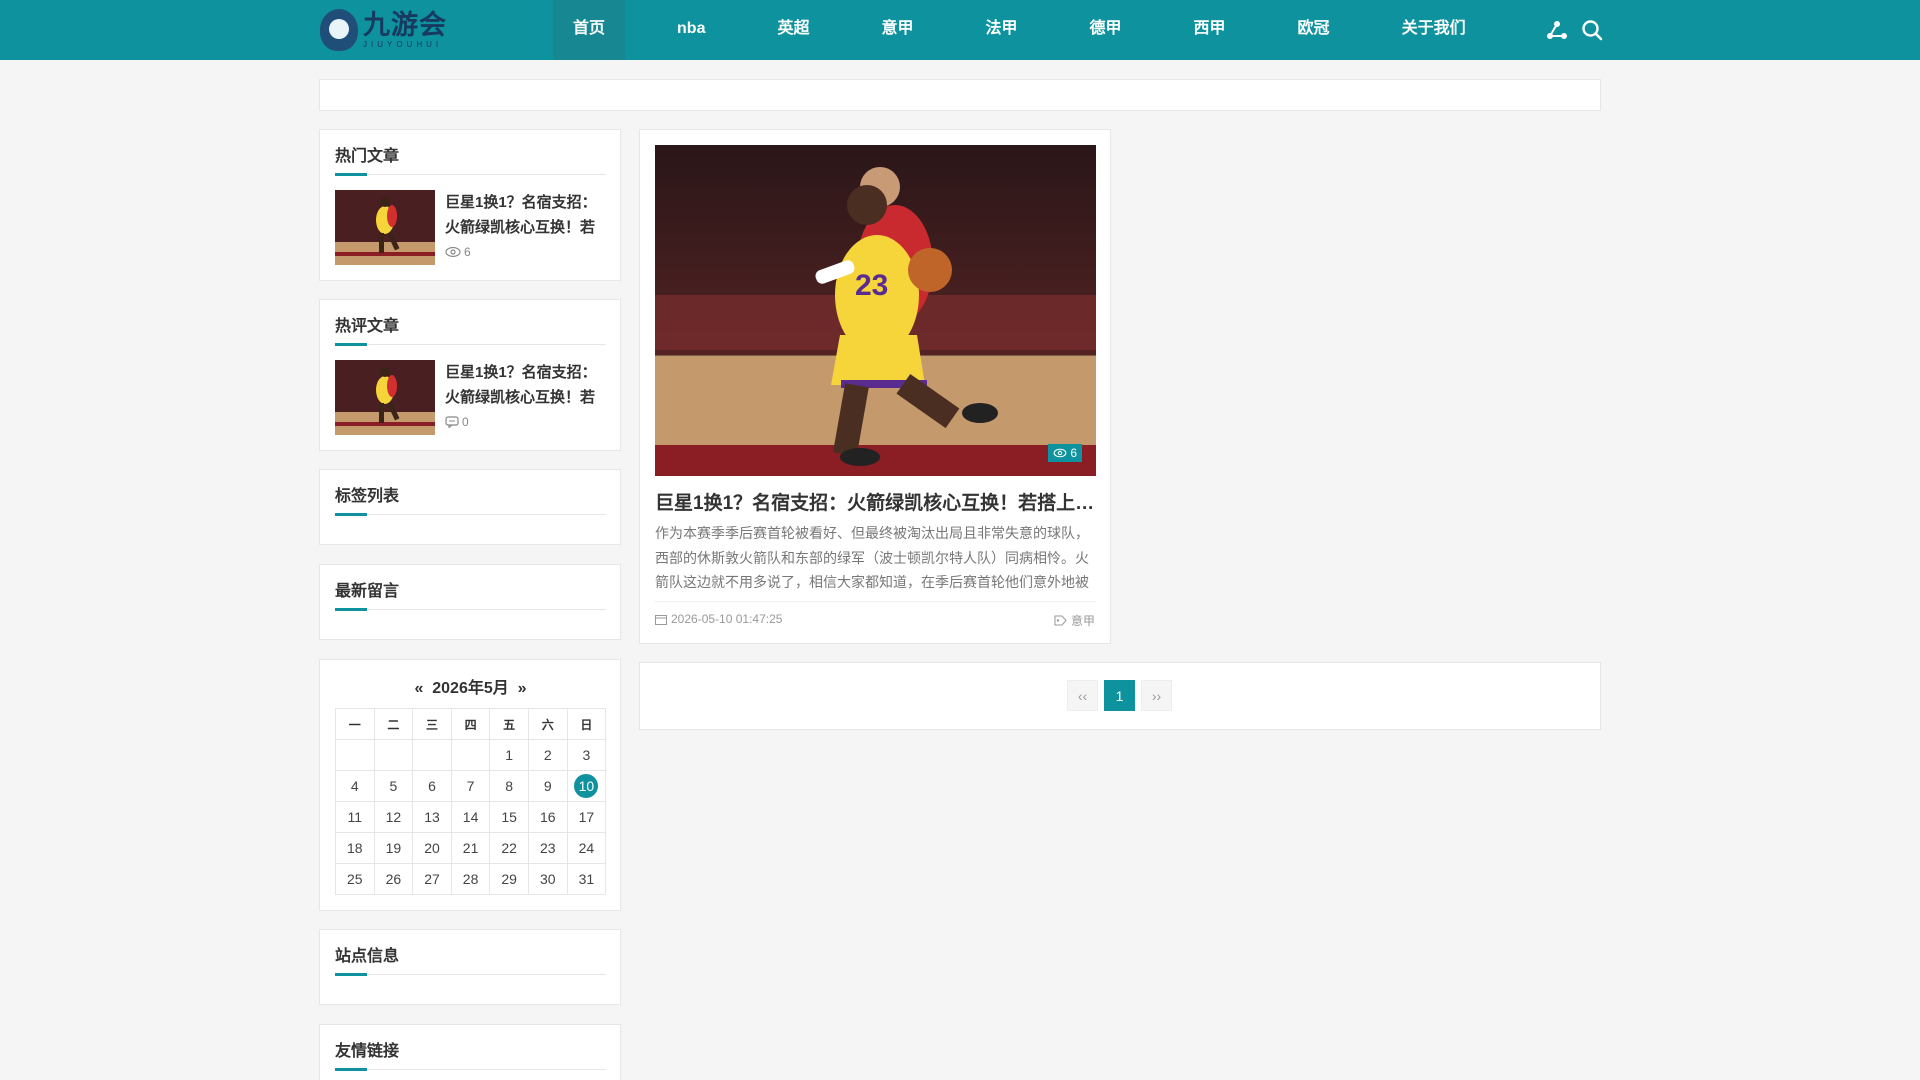  Describe the element at coordinates (470, 1056) in the screenshot. I see `widget-title: 友情链接` at that location.